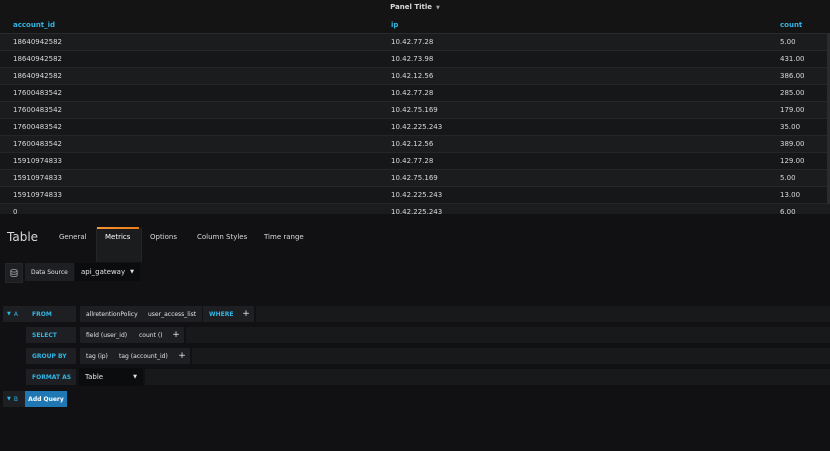 The image size is (830, 451). What do you see at coordinates (222, 237) in the screenshot?
I see `tab-column-styles: Column Styles` at bounding box center [222, 237].